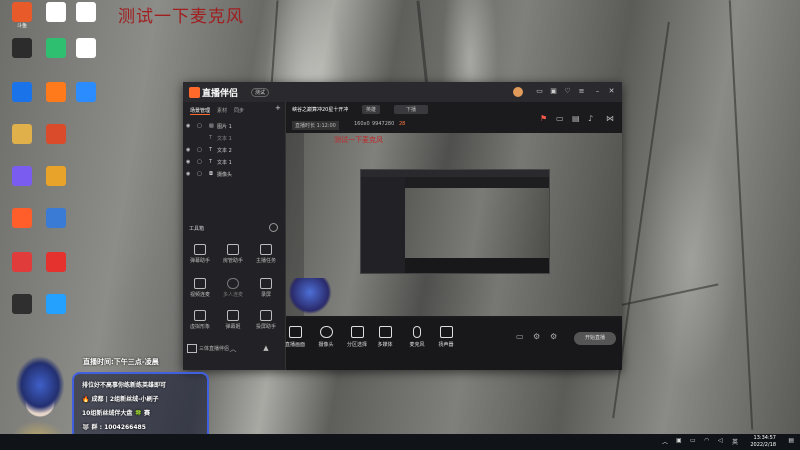 The image size is (800, 450). What do you see at coordinates (233, 349) in the screenshot?
I see `tool-up: ︿` at bounding box center [233, 349].